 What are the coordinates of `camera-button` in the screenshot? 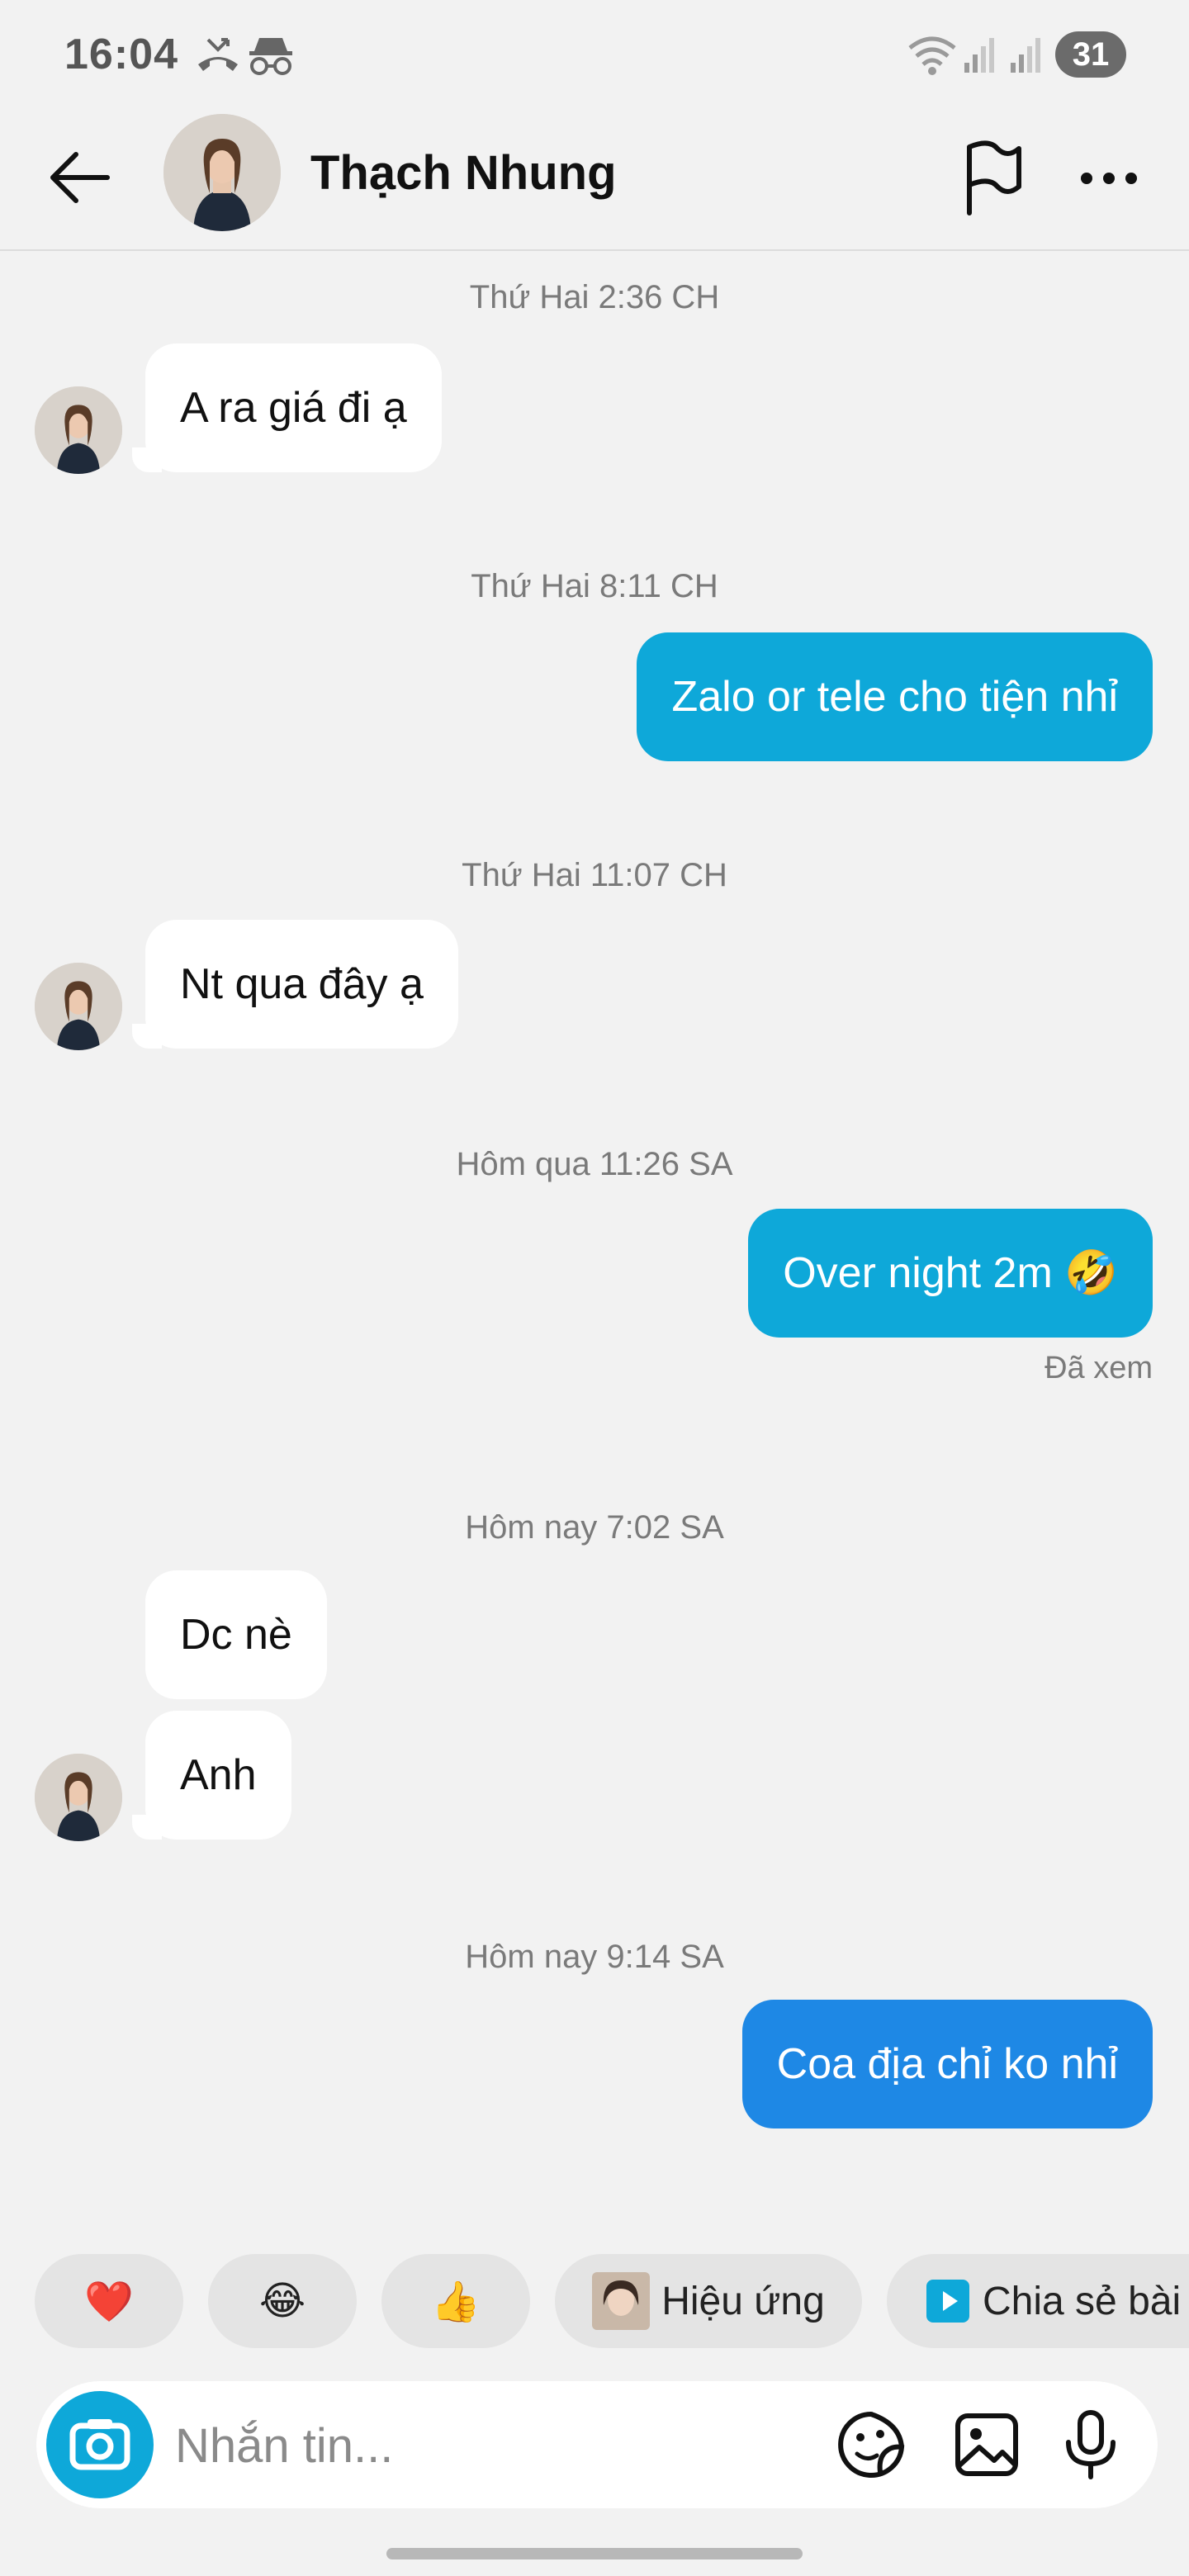 It's located at (100, 2444).